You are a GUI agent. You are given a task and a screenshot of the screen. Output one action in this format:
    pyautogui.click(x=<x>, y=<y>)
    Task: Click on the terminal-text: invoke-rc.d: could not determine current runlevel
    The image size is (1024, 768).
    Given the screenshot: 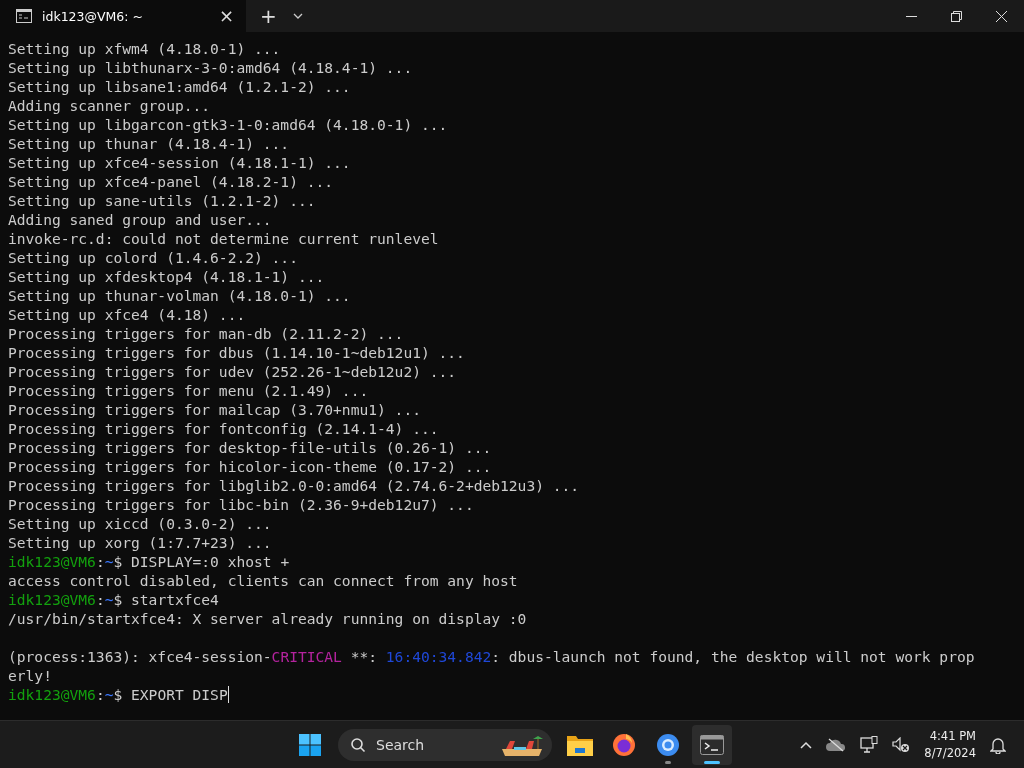 What is the action you would take?
    pyautogui.click(x=223, y=238)
    